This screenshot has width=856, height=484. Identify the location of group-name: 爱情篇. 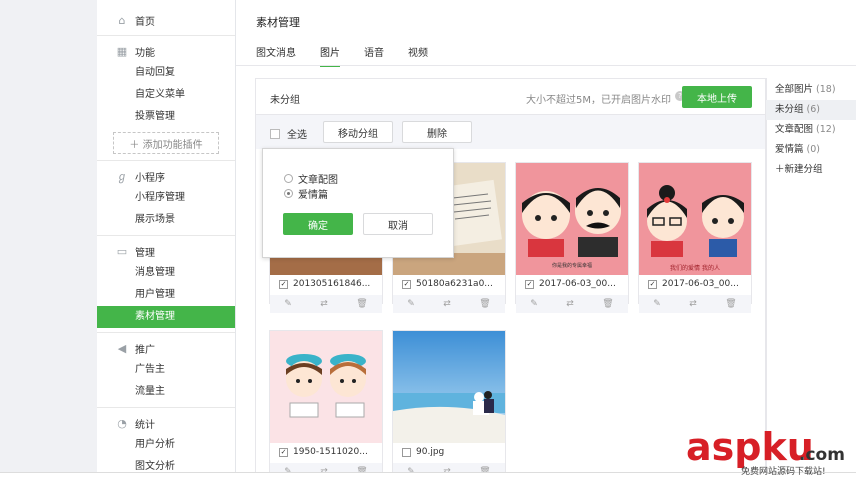
(789, 149).